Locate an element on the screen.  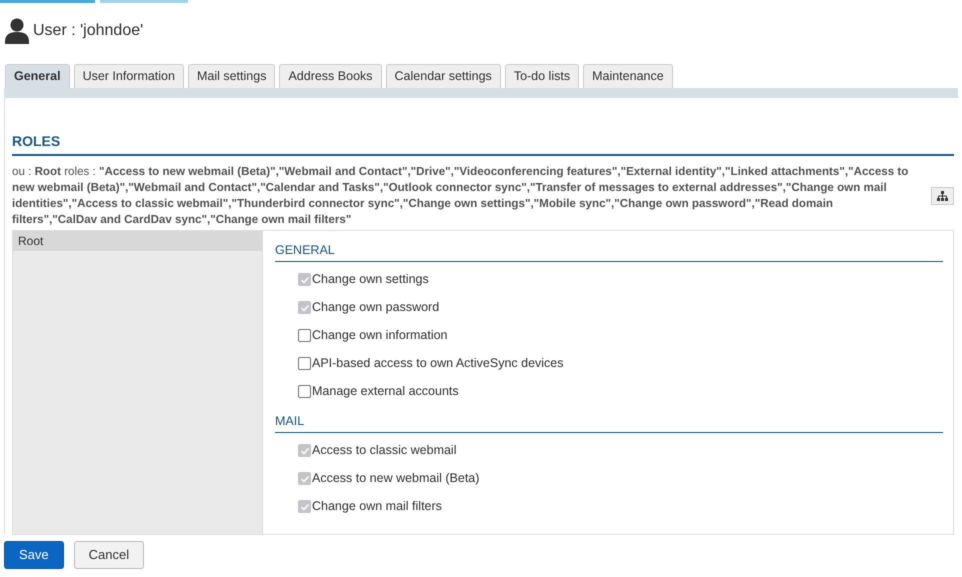
user-icon is located at coordinates (17, 31).